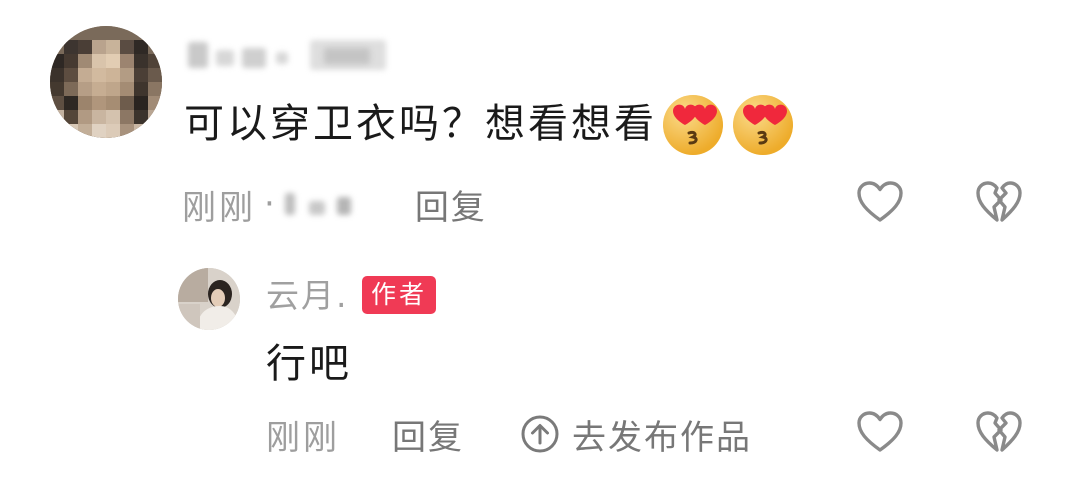 The image size is (1080, 488). I want to click on arrow-up-circle-icon, so click(540, 434).